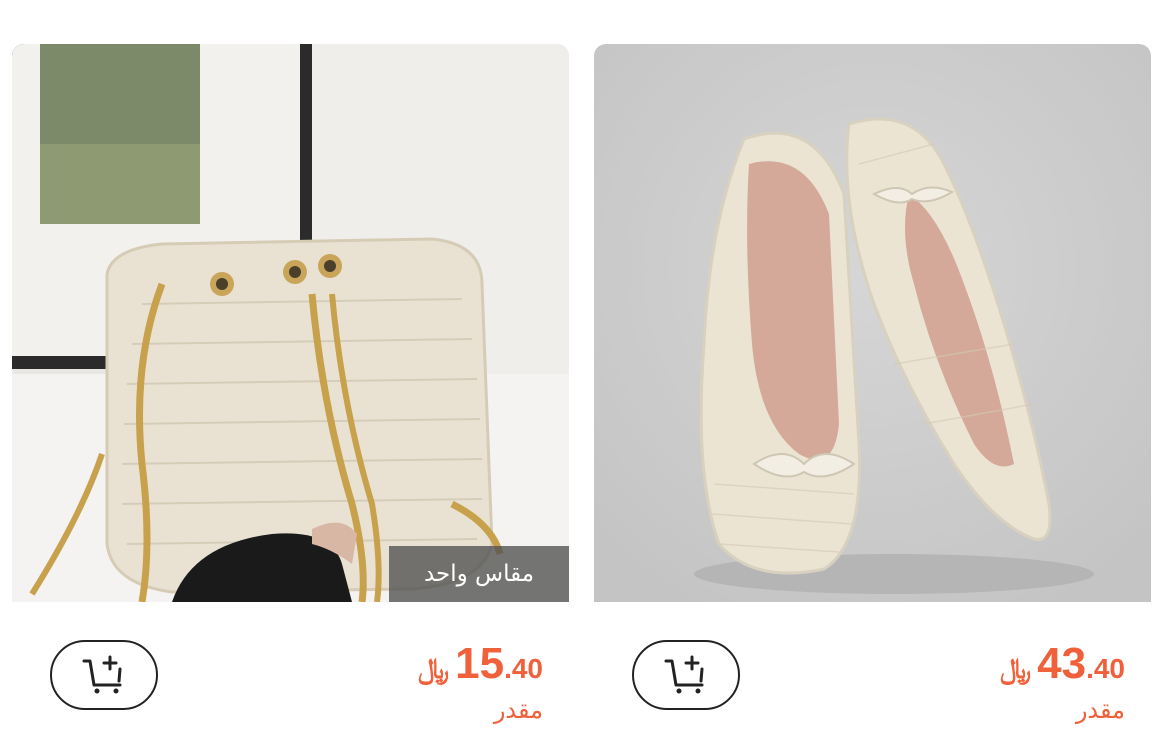  I want to click on price-integer: 15, so click(480, 663).